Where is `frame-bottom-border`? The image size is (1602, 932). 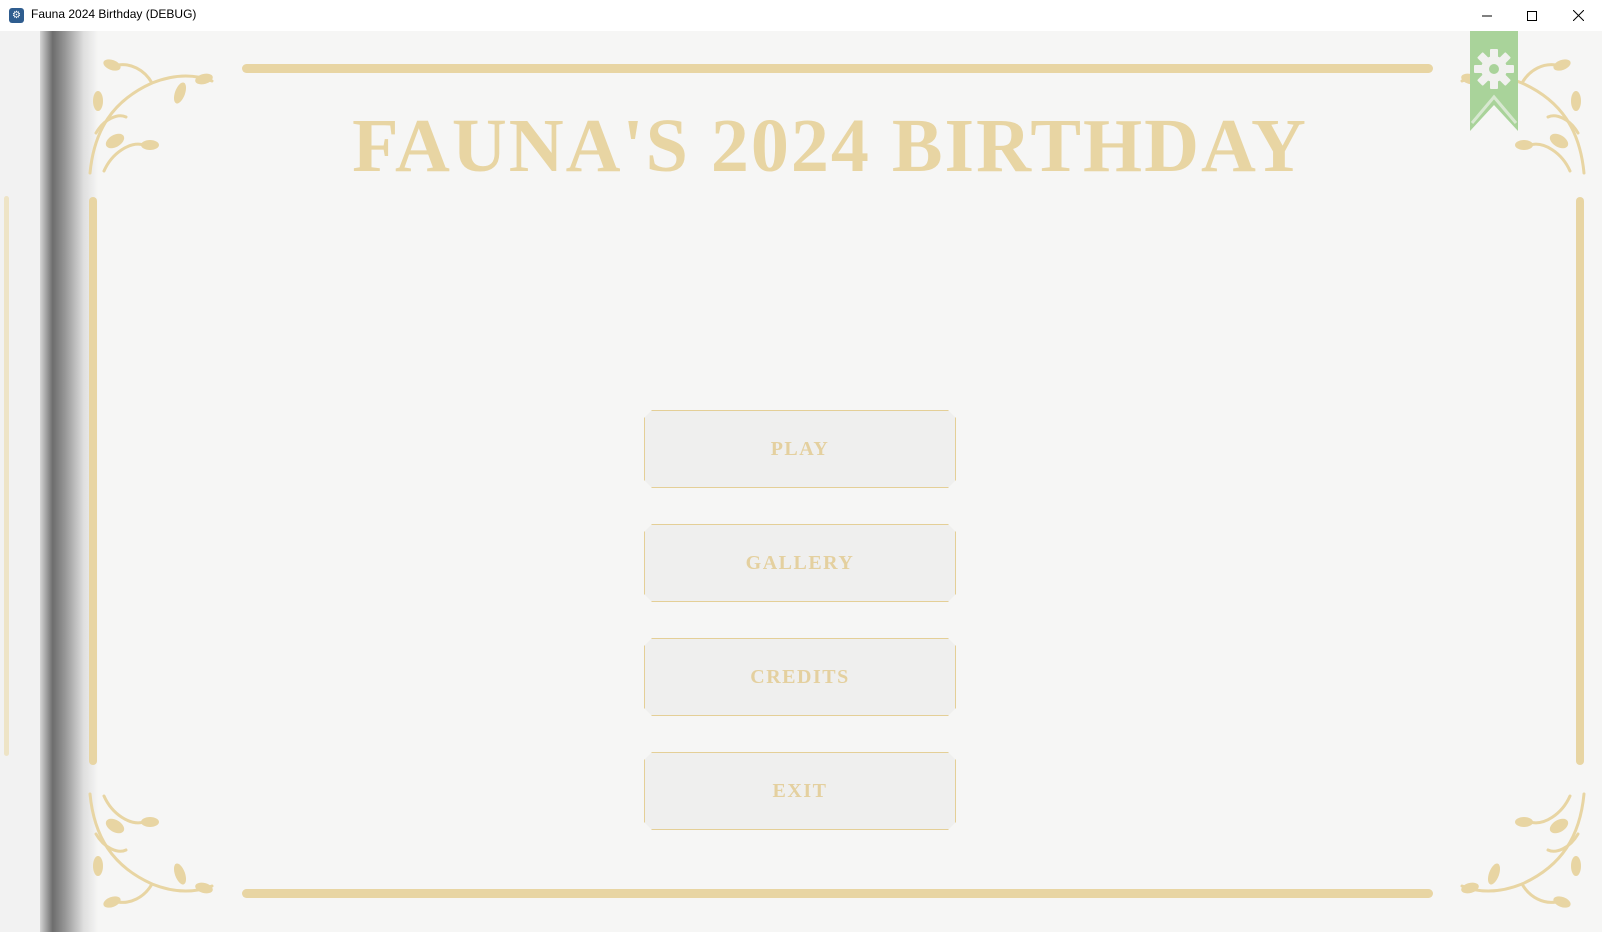
frame-bottom-border is located at coordinates (837, 893).